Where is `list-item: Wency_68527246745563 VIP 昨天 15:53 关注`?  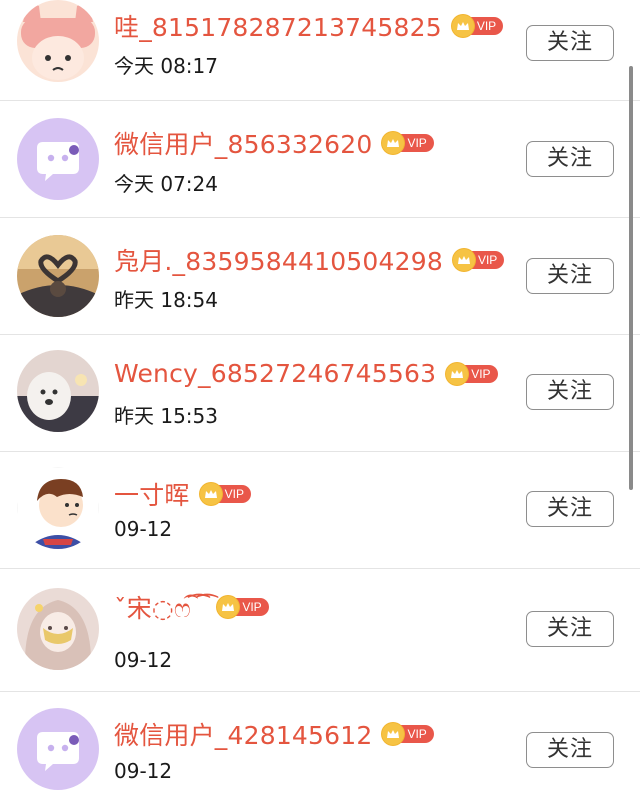 list-item: Wency_68527246745563 VIP 昨天 15:53 关注 is located at coordinates (320, 393).